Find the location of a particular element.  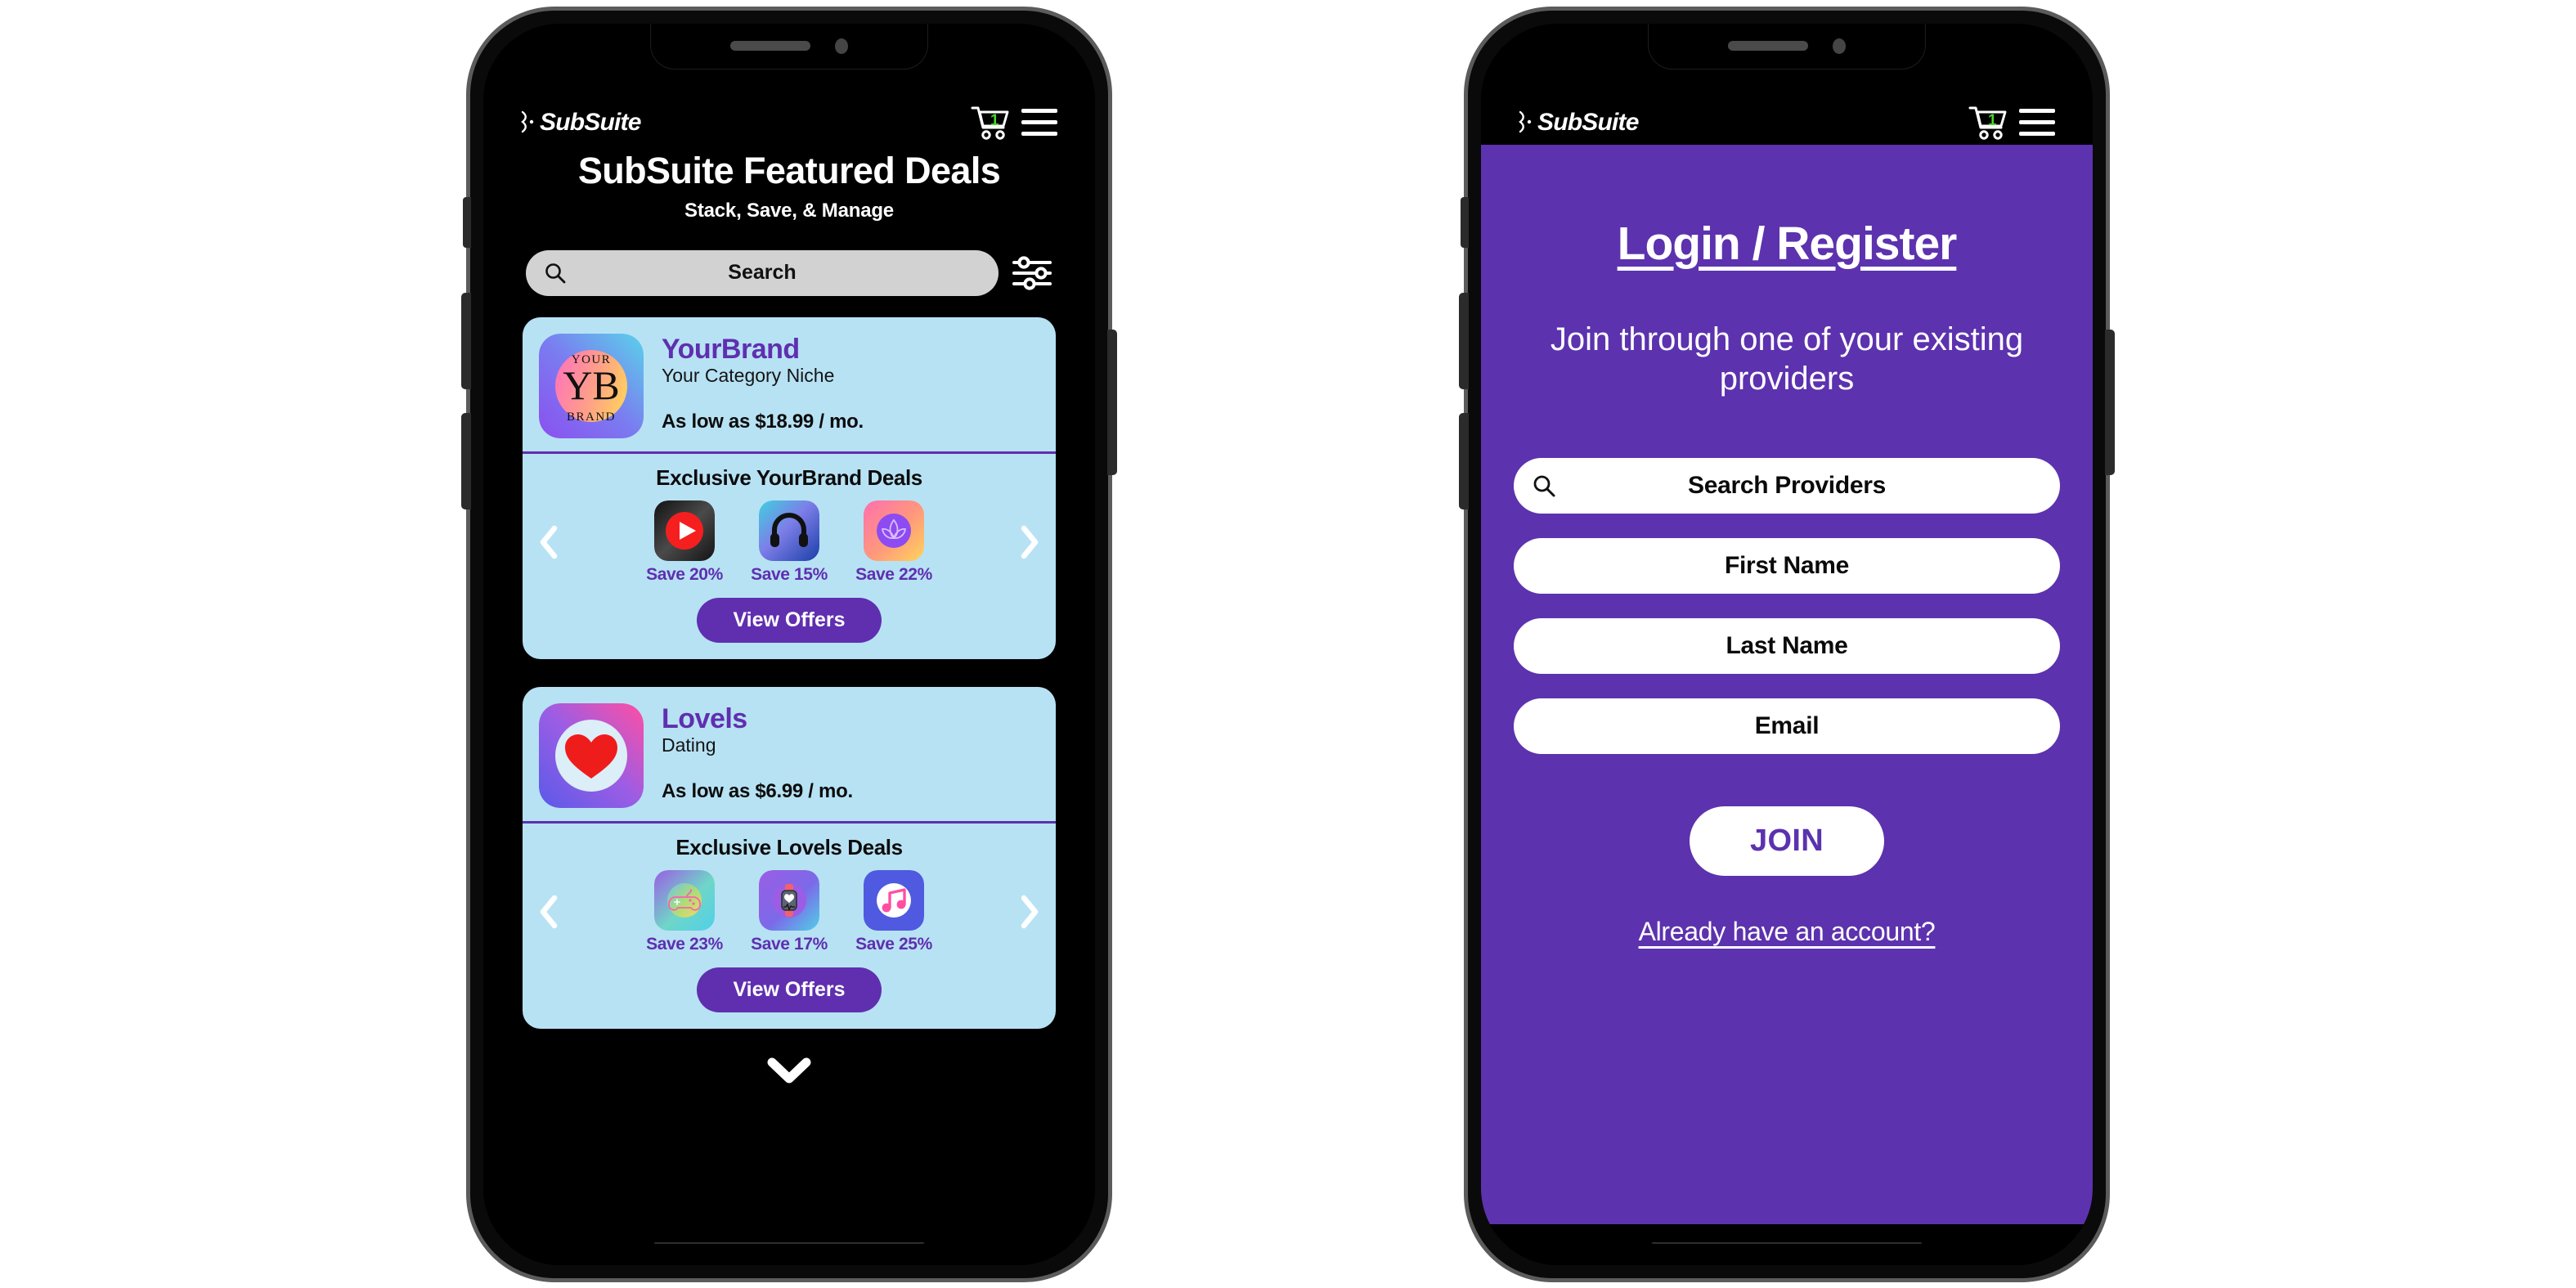

email-field: Email is located at coordinates (1787, 726).